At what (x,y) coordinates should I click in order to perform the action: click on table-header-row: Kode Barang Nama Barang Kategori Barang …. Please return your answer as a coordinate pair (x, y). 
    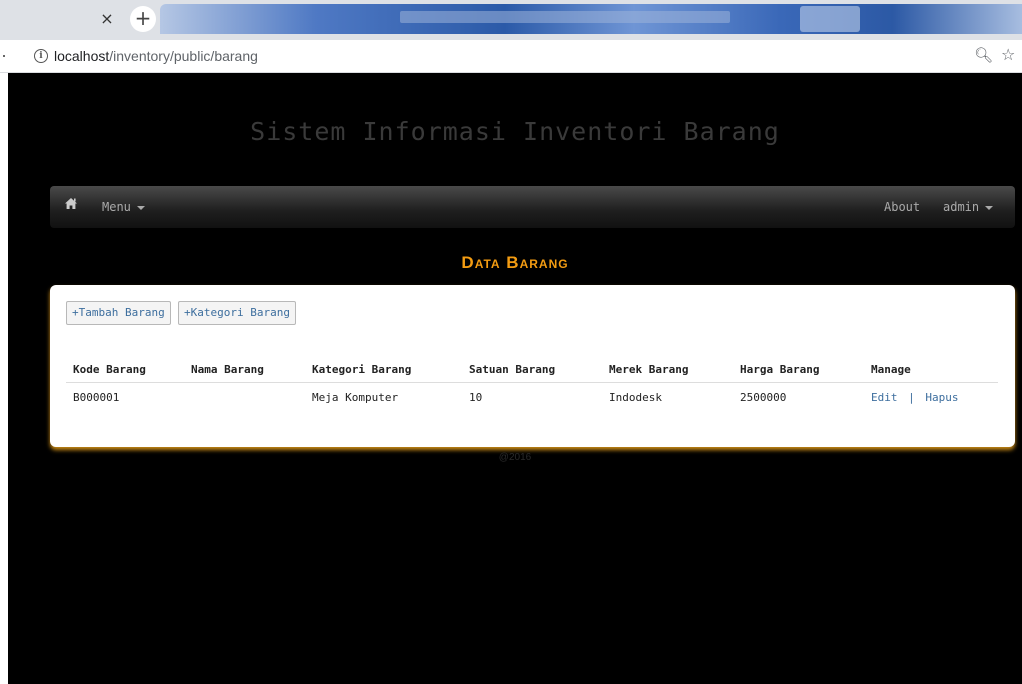
    Looking at the image, I should click on (532, 369).